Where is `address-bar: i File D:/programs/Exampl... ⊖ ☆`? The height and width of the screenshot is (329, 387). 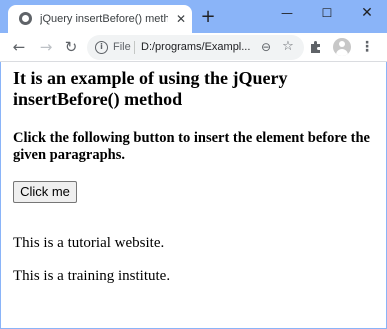
address-bar: i File D:/programs/Exampl... ⊖ ☆ is located at coordinates (195, 47).